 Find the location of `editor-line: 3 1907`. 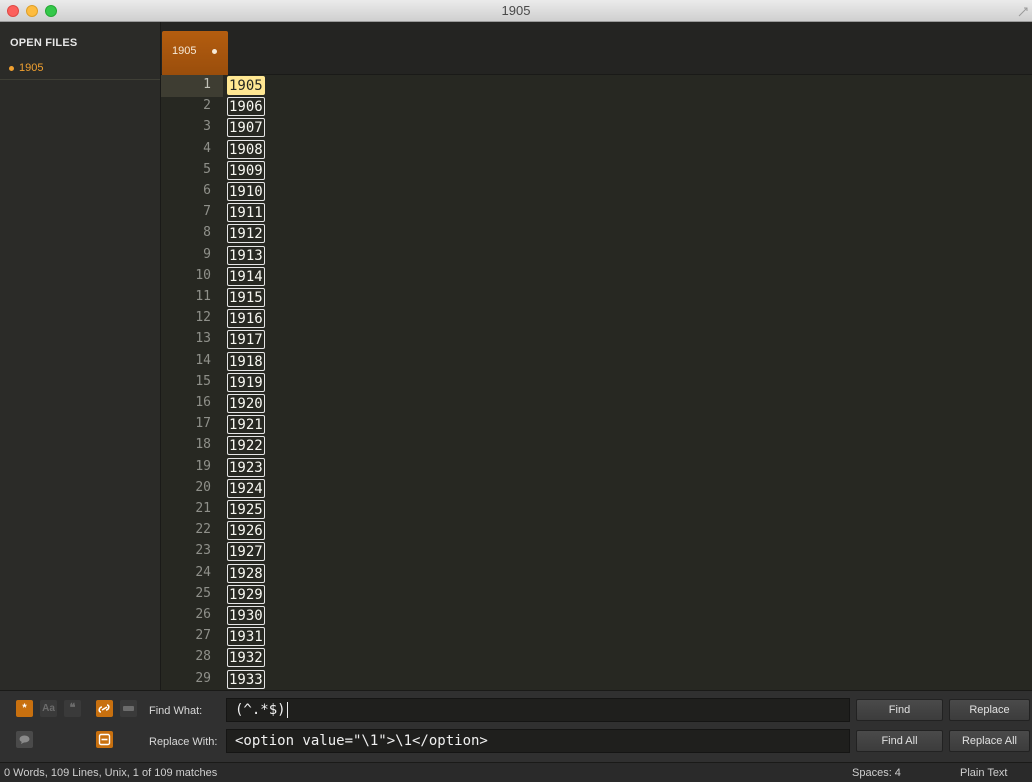

editor-line: 3 1907 is located at coordinates (596, 127).